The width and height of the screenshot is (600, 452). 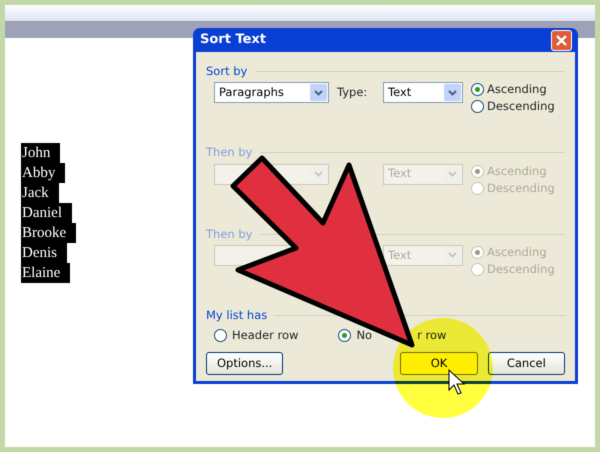 What do you see at coordinates (233, 40) in the screenshot?
I see `dialog-title: Sort Text` at bounding box center [233, 40].